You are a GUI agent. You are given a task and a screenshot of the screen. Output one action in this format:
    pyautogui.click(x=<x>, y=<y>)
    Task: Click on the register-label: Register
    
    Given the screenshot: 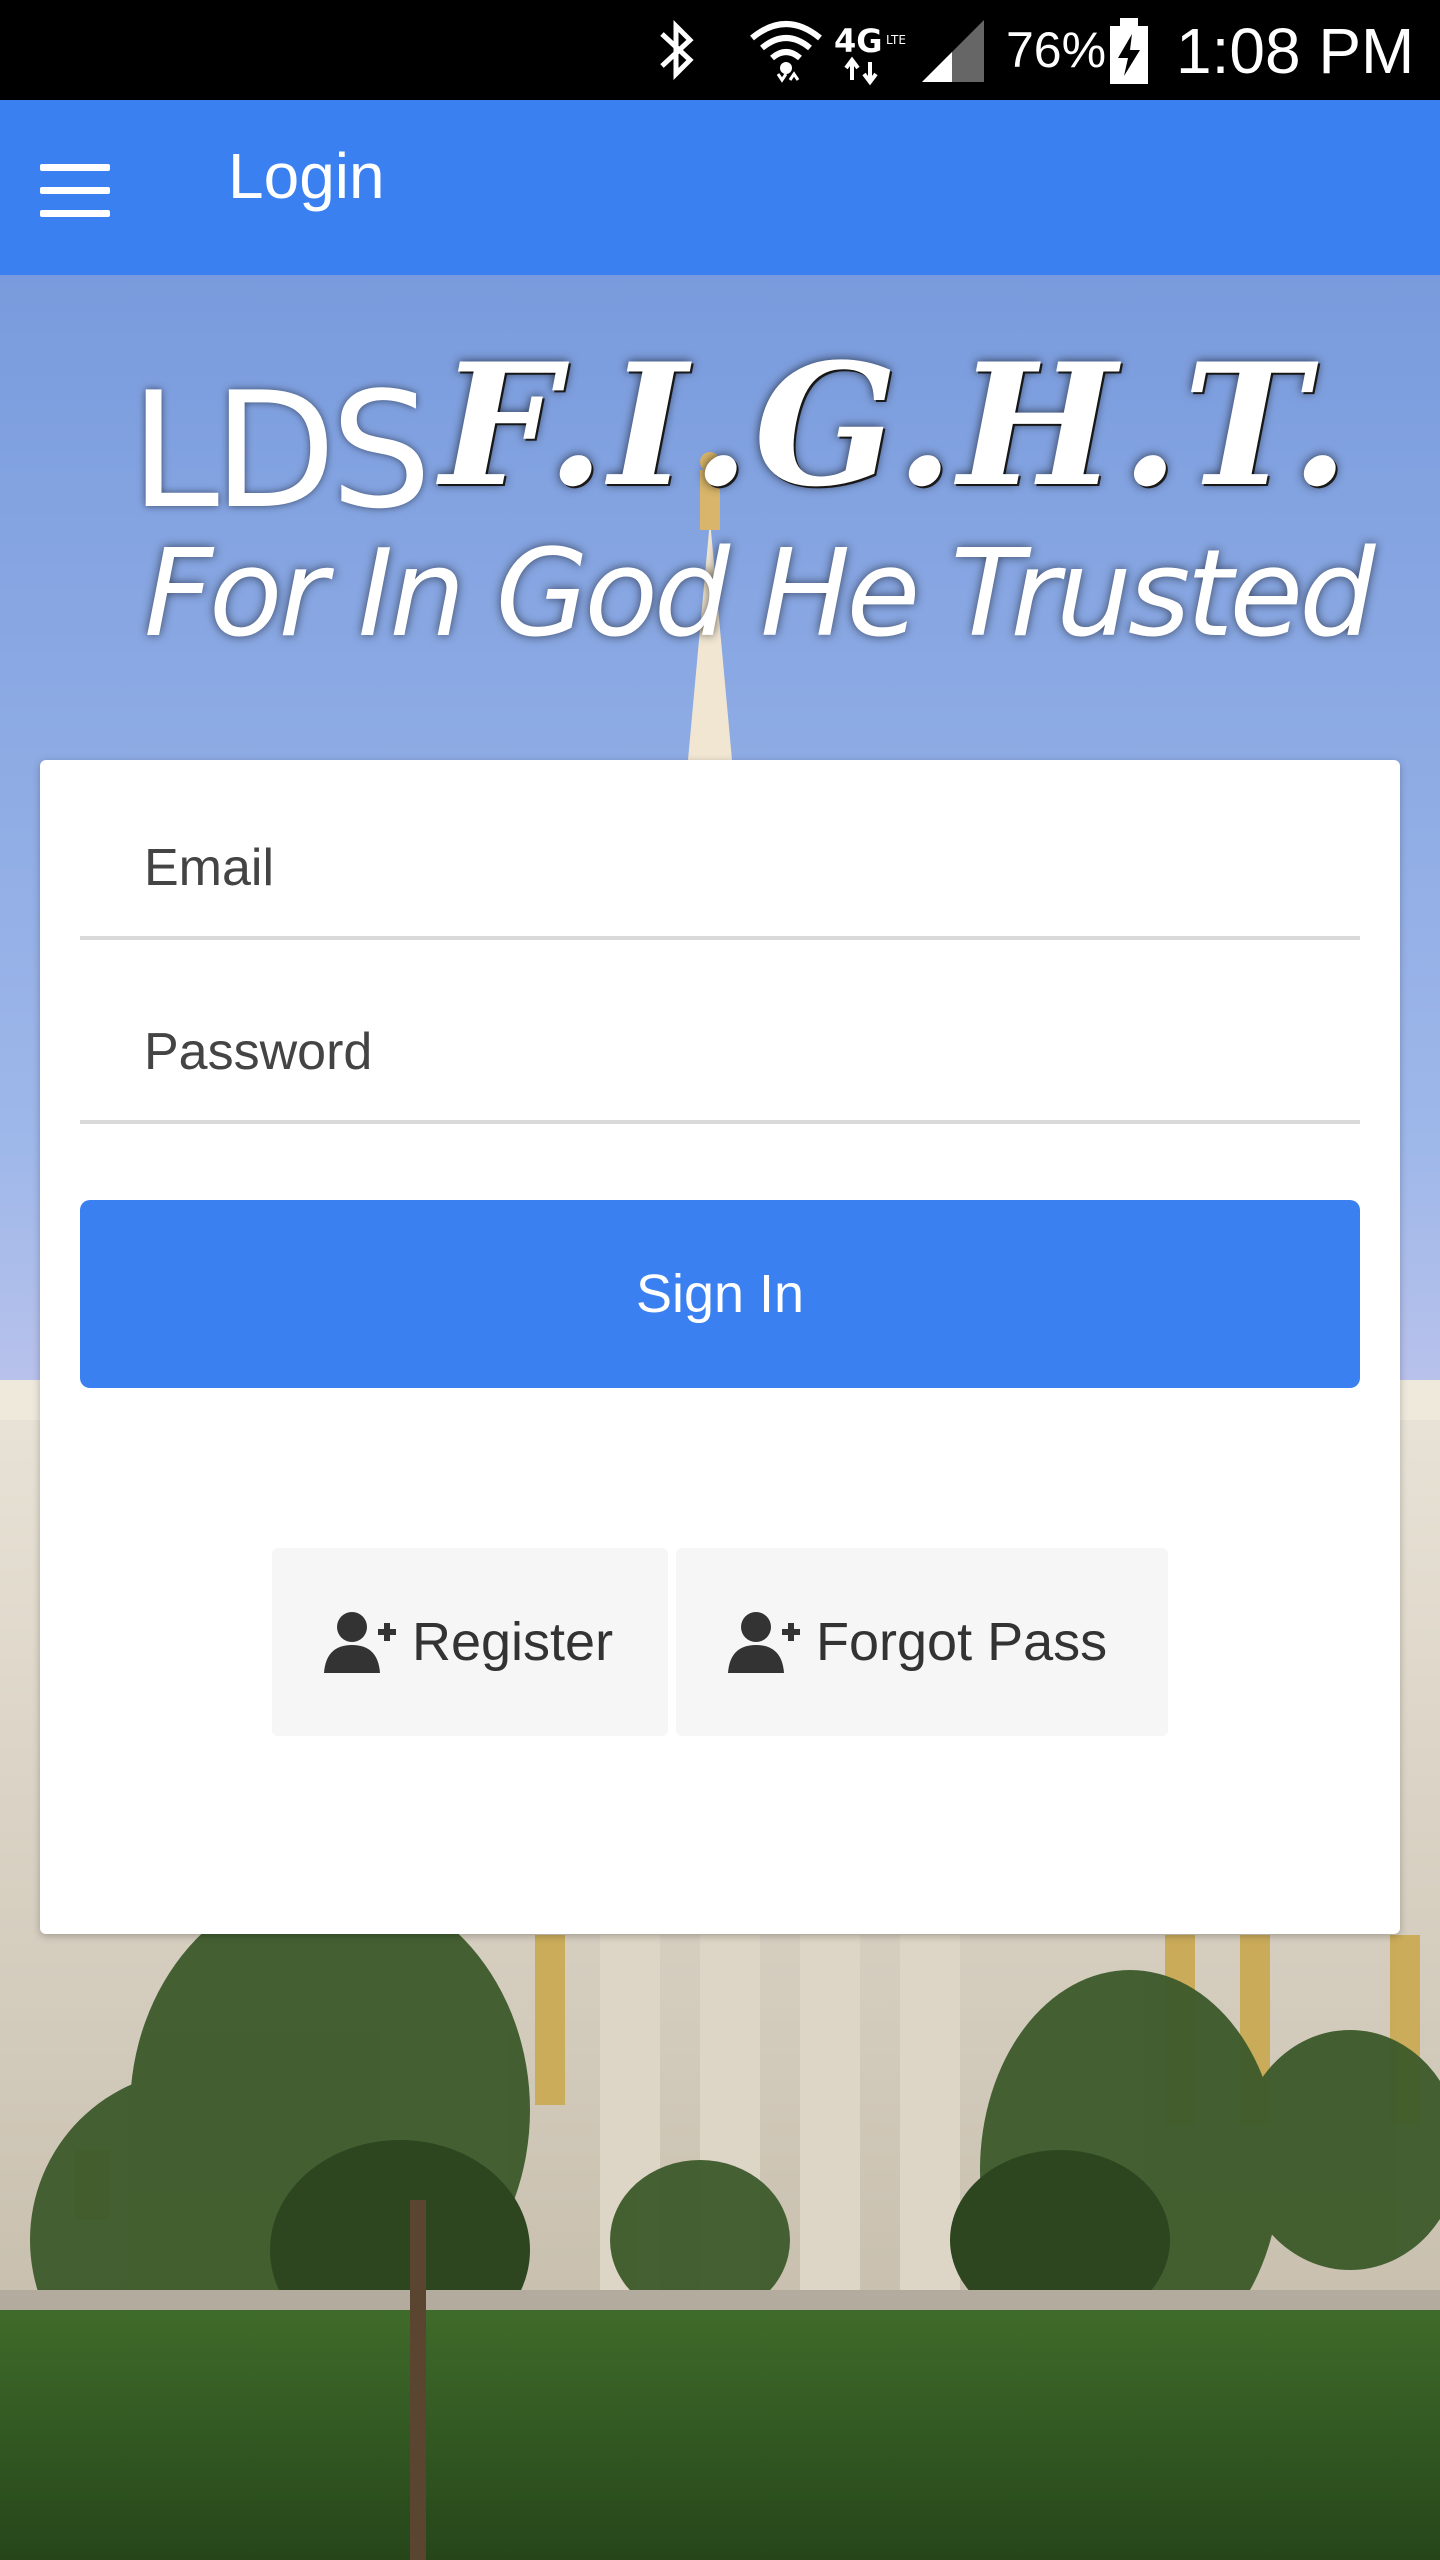 What is the action you would take?
    pyautogui.click(x=513, y=1642)
    